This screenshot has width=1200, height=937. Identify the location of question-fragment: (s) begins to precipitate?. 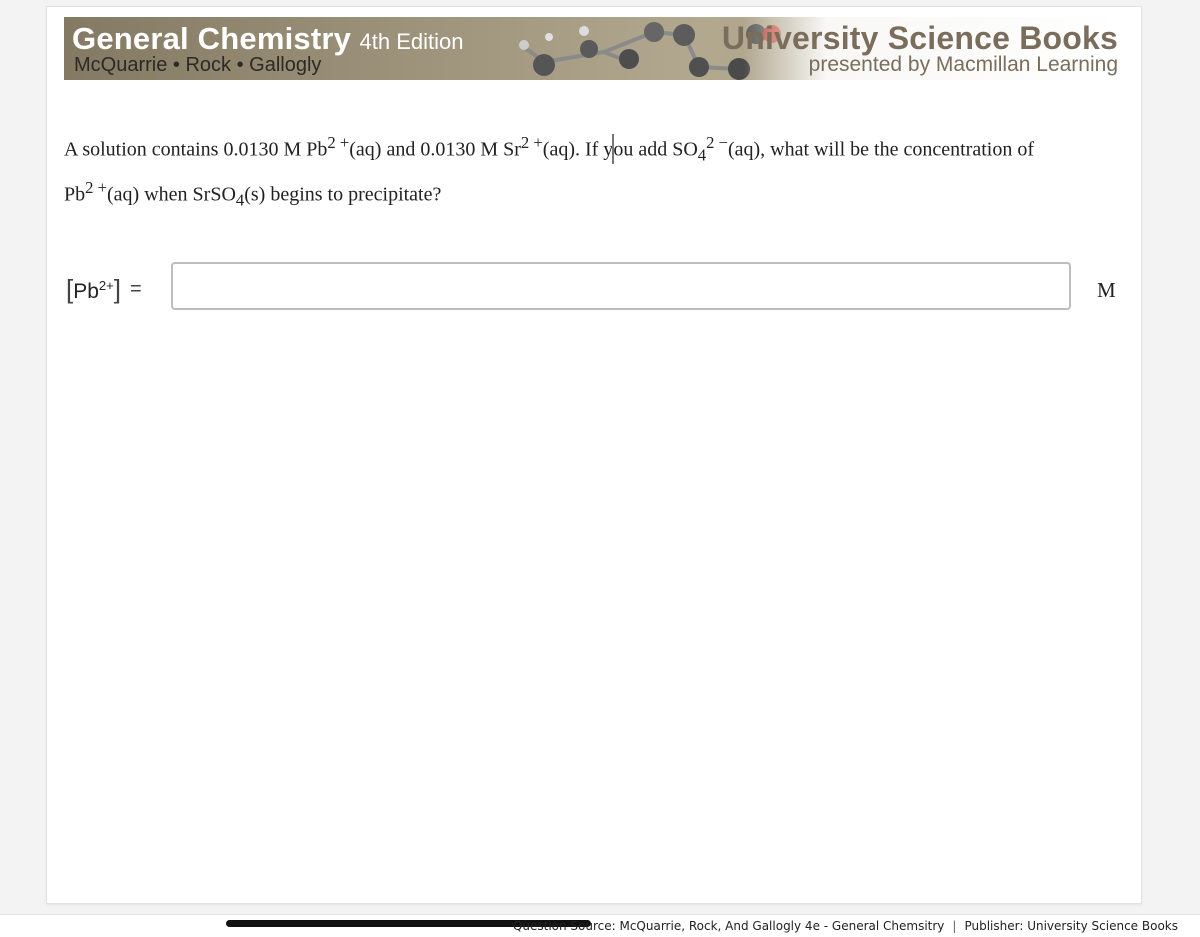
(343, 194).